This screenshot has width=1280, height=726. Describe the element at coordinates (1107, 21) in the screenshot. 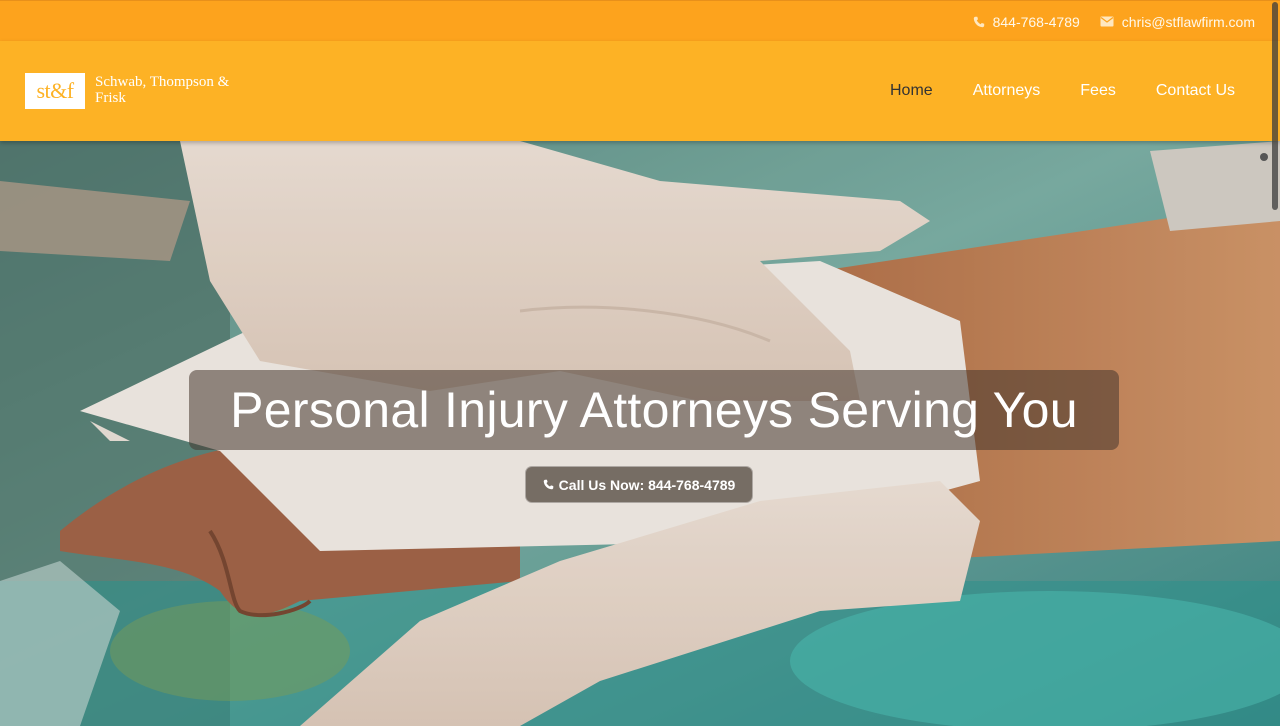

I see `envelope-icon` at that location.